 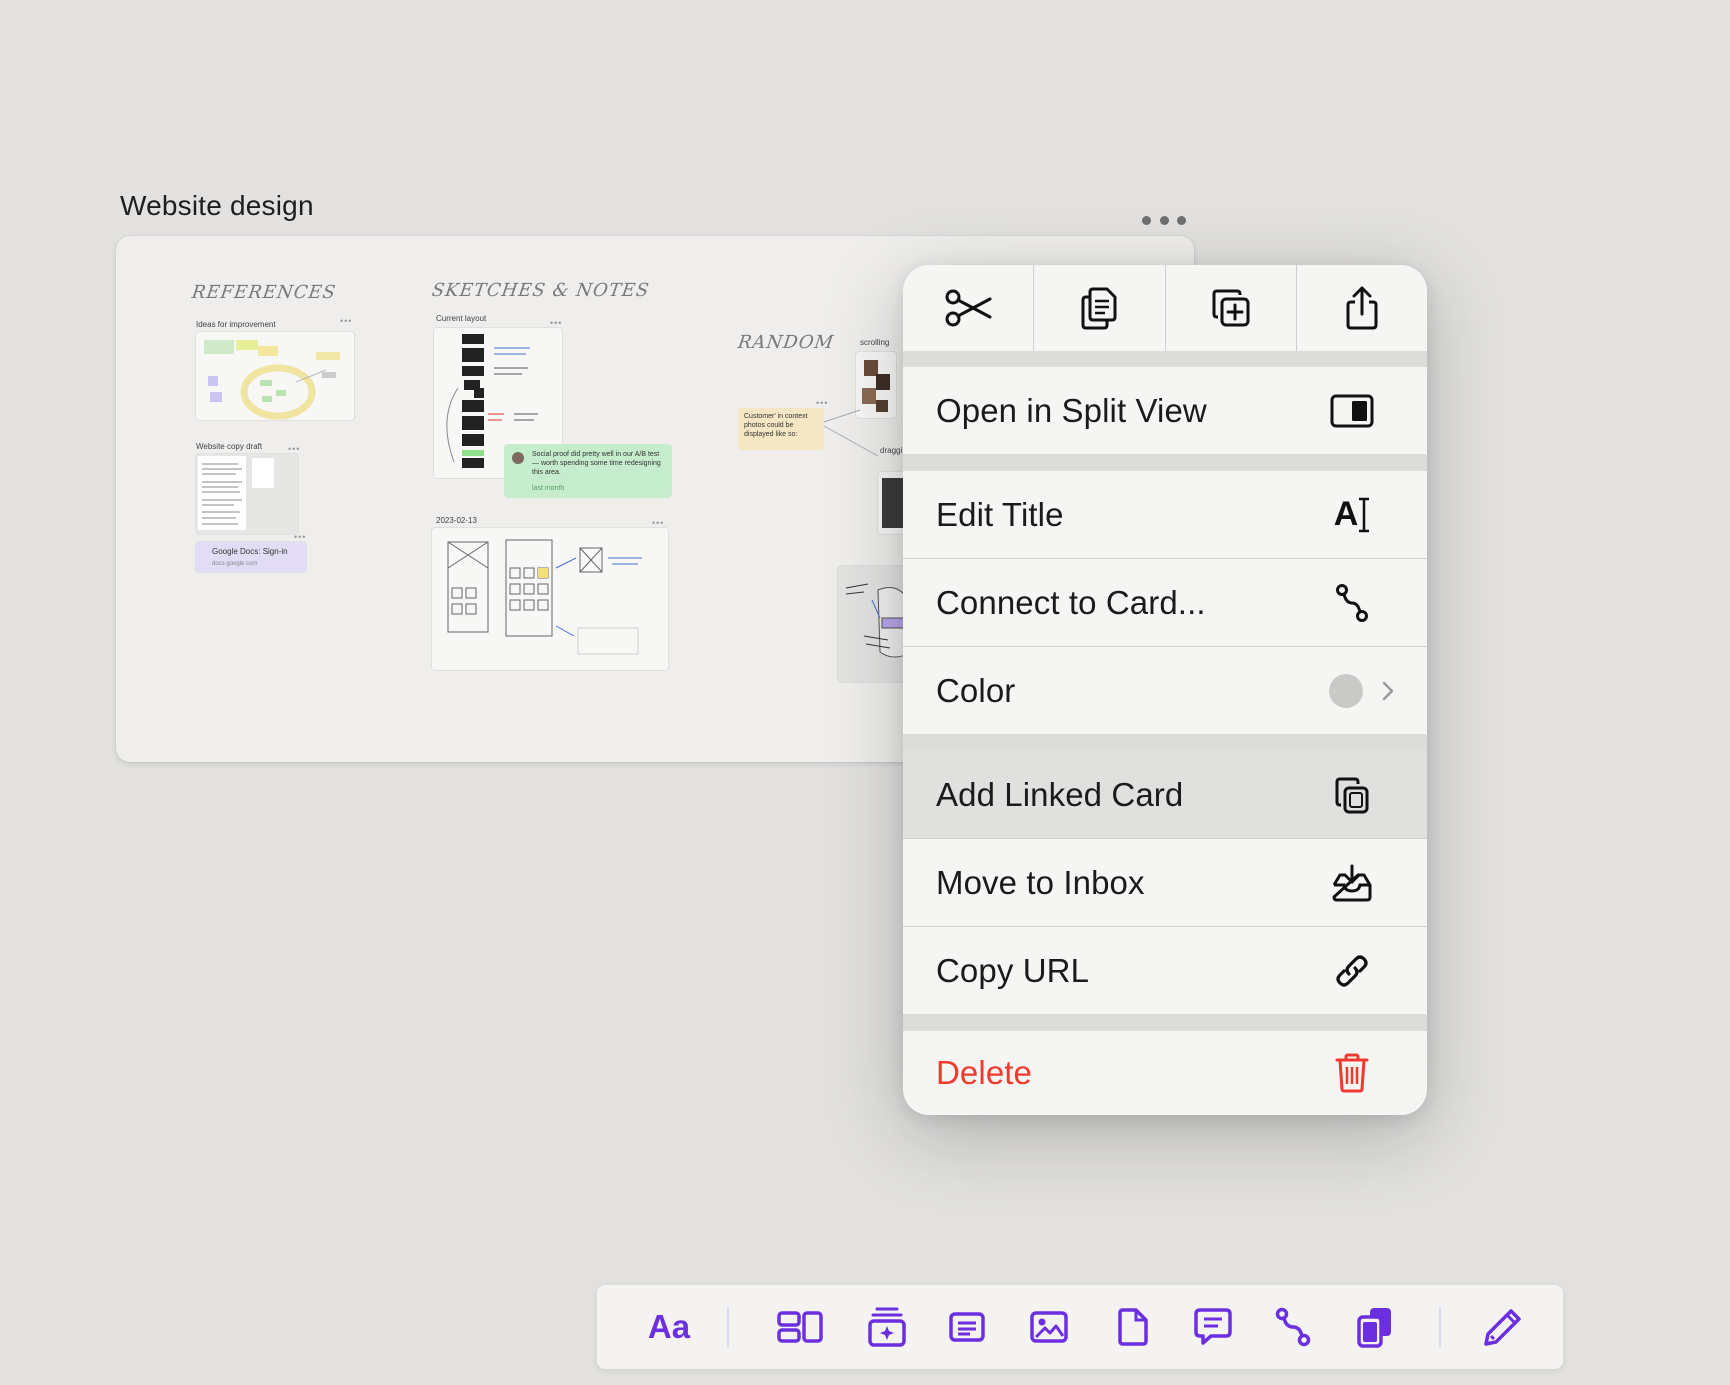 I want to click on menu-item-color: Color, so click(x=1165, y=690).